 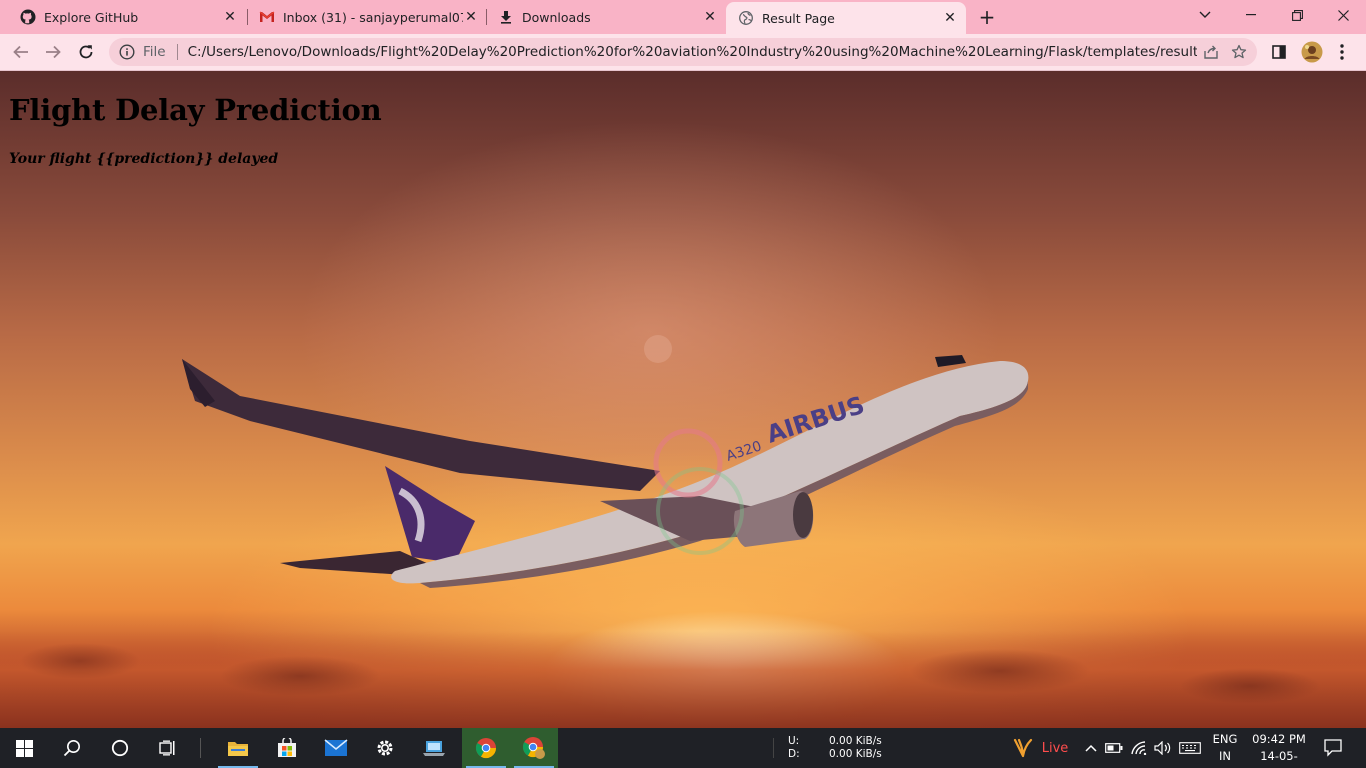 I want to click on tab-title: Result Page, so click(x=798, y=18).